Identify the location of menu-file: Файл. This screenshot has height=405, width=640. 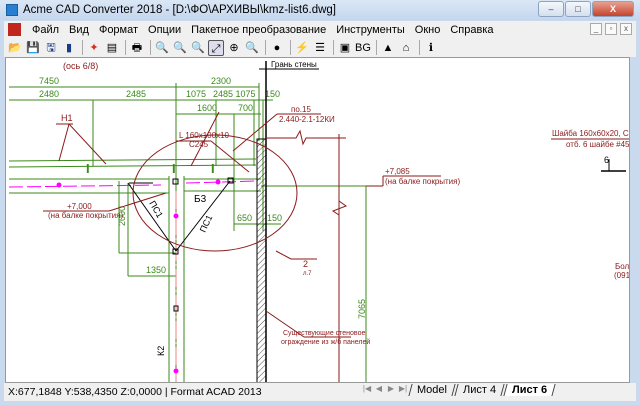
(45, 30).